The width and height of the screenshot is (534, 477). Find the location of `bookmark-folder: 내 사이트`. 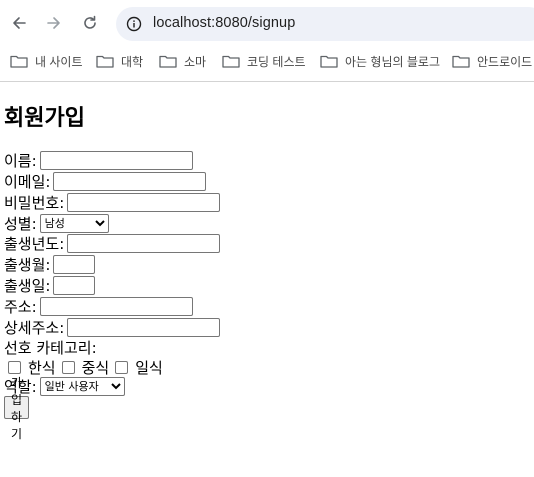

bookmark-folder: 내 사이트 is located at coordinates (46, 61).